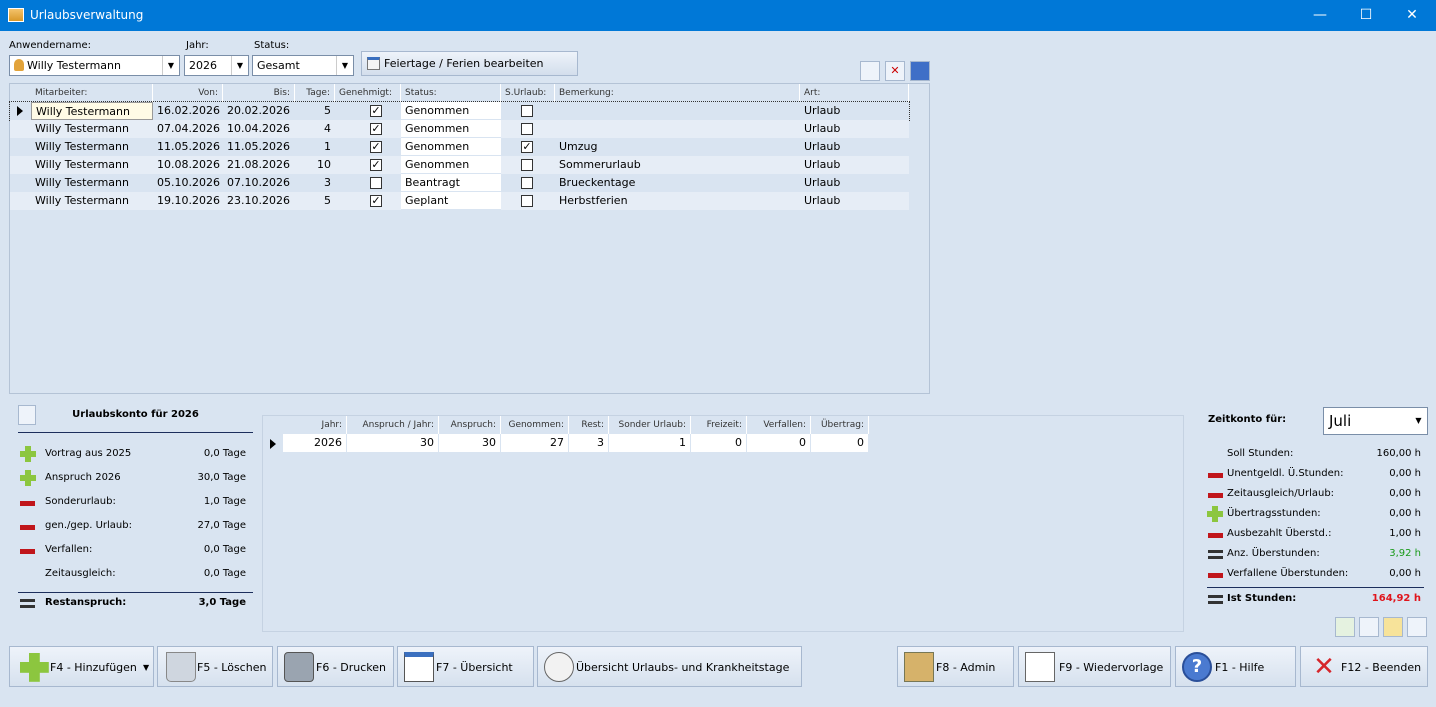 The width and height of the screenshot is (1436, 707). Describe the element at coordinates (1417, 627) in the screenshot. I see `table-icon` at that location.